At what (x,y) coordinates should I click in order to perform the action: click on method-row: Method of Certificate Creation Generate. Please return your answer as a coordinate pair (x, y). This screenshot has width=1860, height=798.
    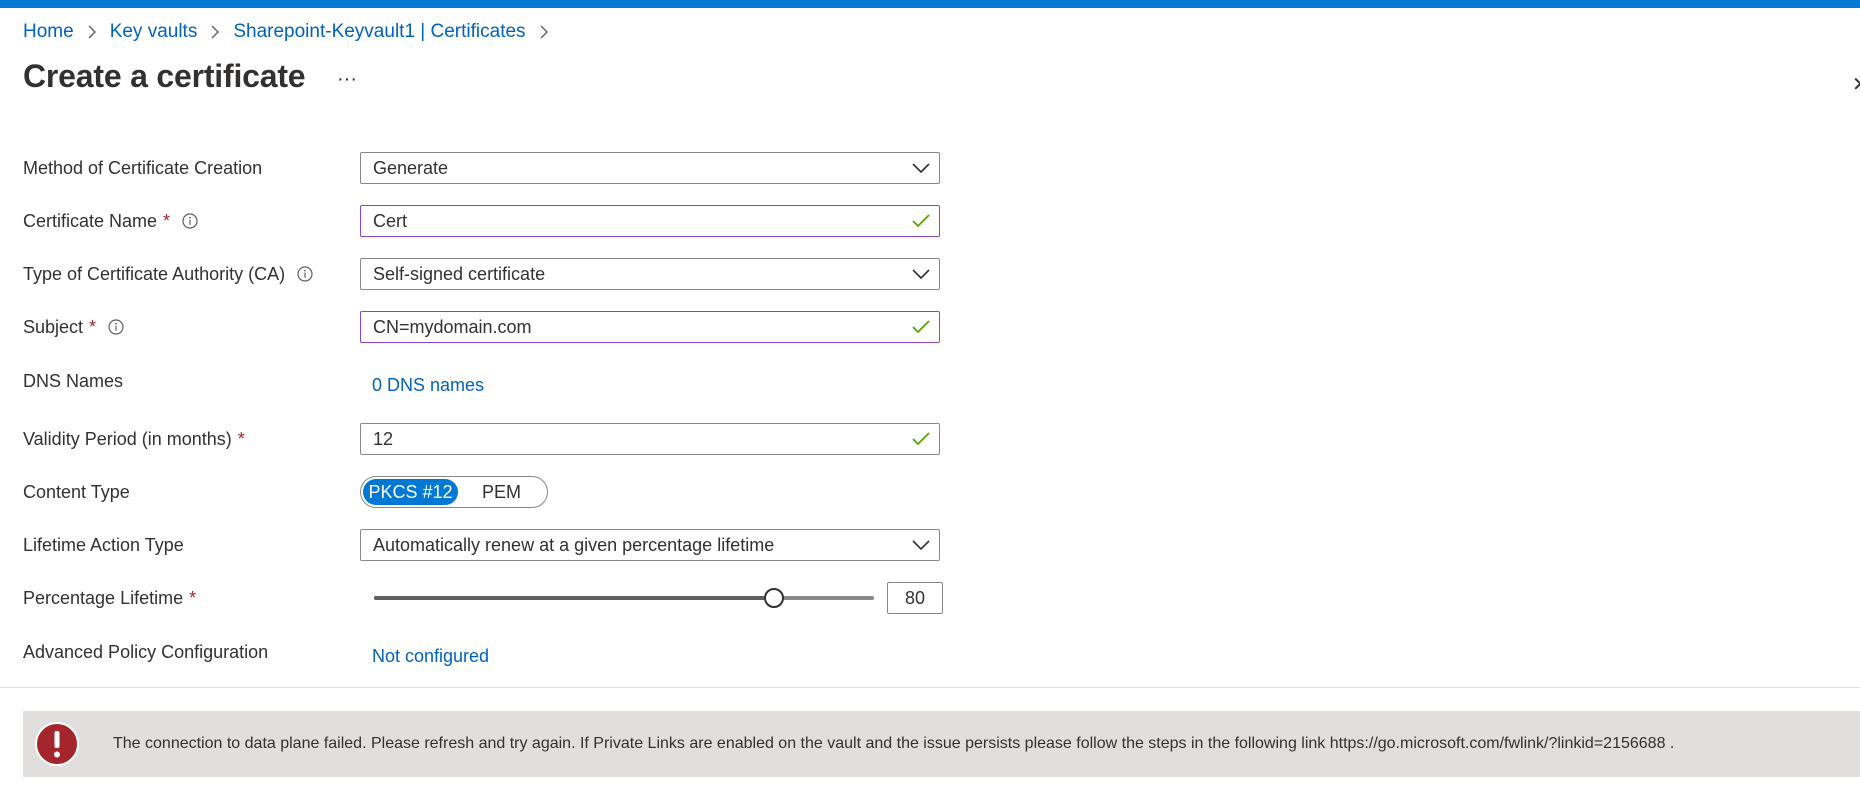
    Looking at the image, I should click on (480, 168).